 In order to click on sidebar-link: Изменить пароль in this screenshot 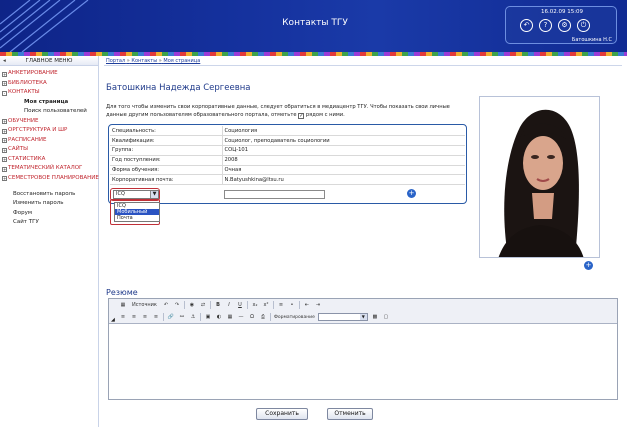, I will do `click(49, 204)`.